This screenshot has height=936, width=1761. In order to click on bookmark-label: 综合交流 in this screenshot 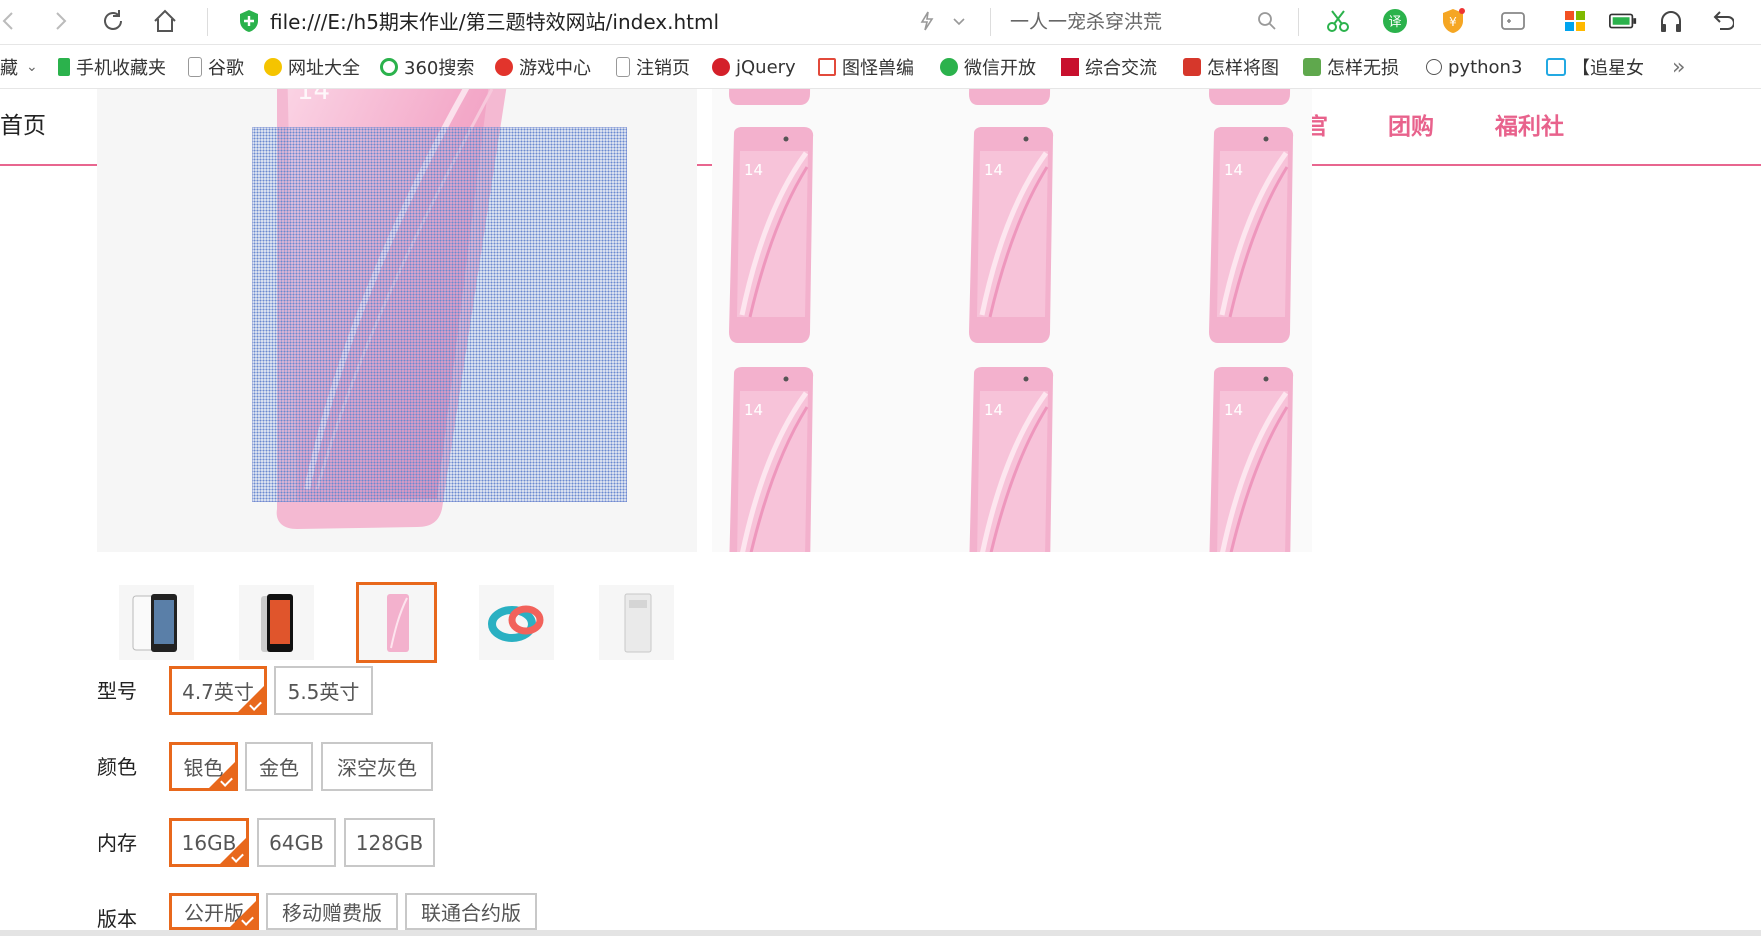, I will do `click(1121, 68)`.